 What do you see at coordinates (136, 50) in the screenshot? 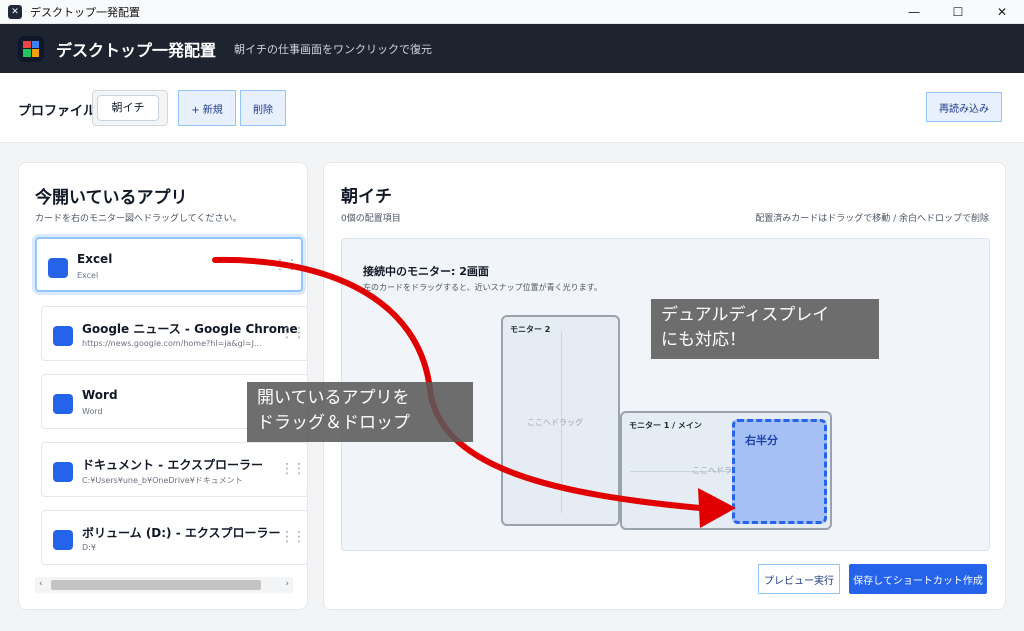
I see `app-title: デスクトップ一発配置` at bounding box center [136, 50].